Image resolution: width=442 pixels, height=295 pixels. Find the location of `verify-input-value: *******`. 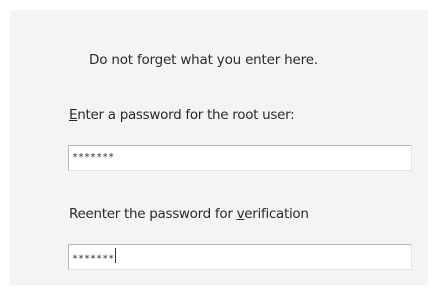

verify-input-value: ******* is located at coordinates (93, 259).